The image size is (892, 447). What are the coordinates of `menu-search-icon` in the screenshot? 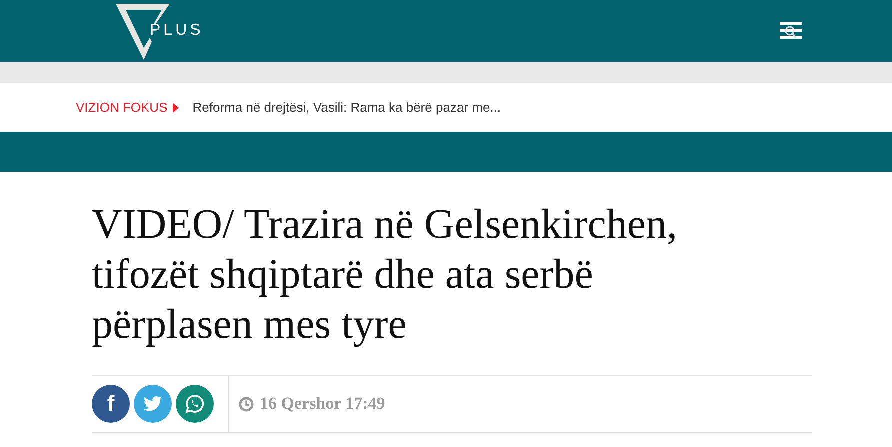 It's located at (791, 31).